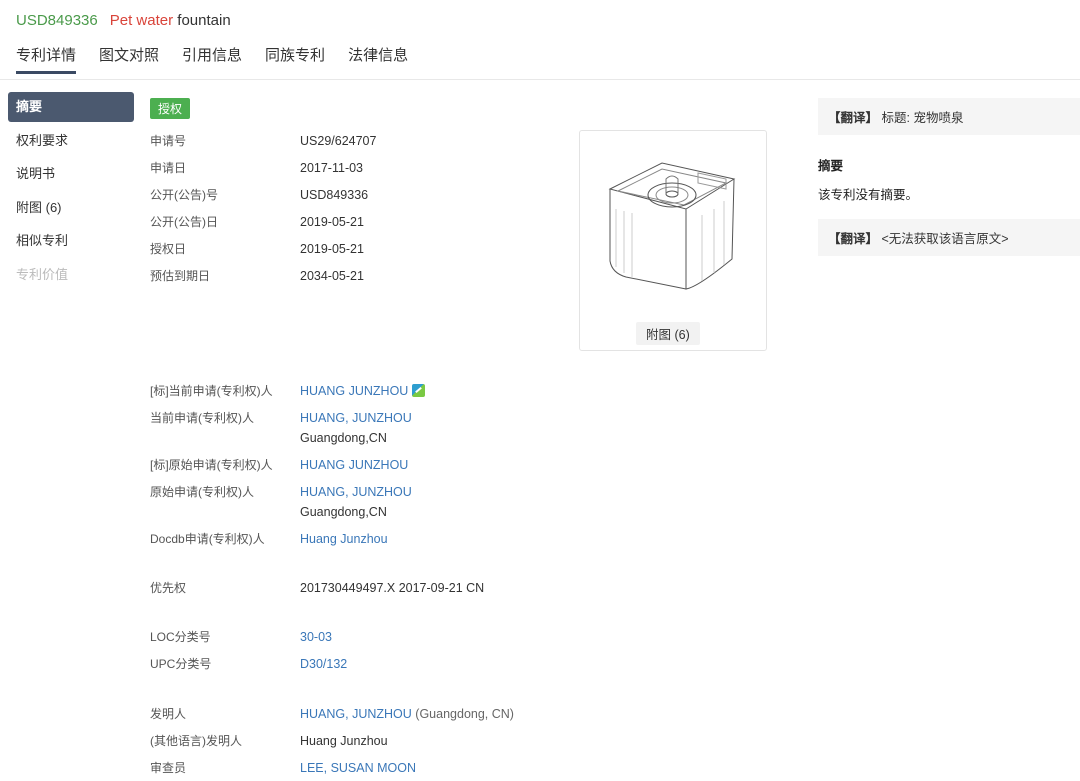 Image resolution: width=1080 pixels, height=781 pixels. What do you see at coordinates (180, 637) in the screenshot?
I see `field-label: LOC分类号` at bounding box center [180, 637].